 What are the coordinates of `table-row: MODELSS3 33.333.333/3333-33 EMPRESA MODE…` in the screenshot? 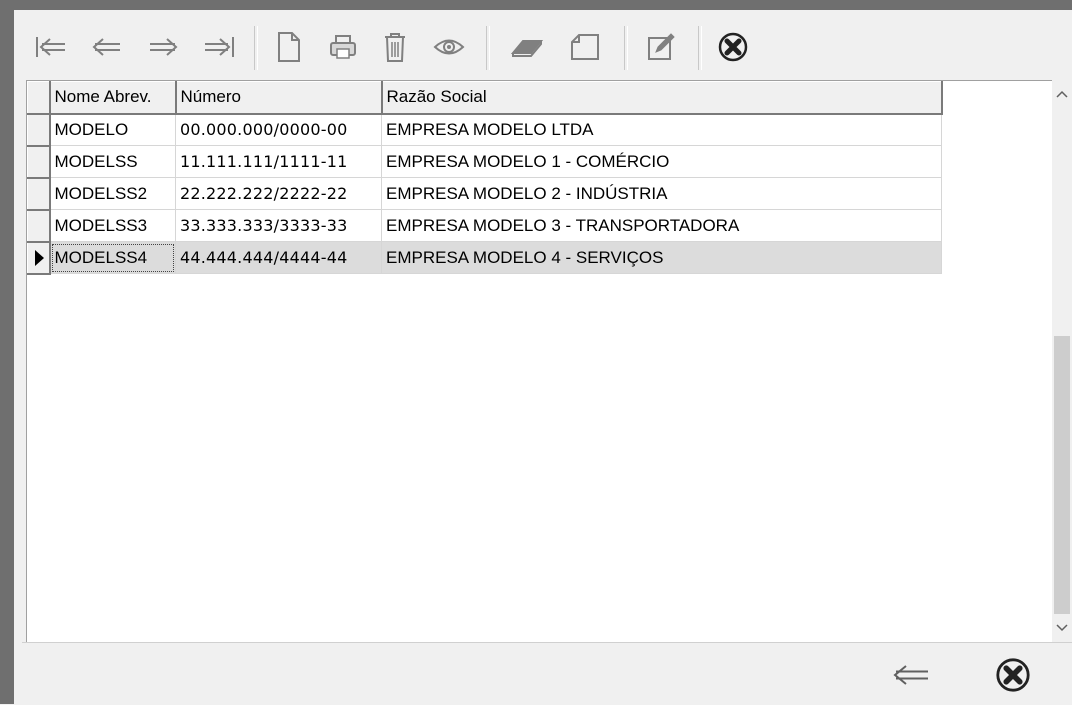 It's located at (484, 226).